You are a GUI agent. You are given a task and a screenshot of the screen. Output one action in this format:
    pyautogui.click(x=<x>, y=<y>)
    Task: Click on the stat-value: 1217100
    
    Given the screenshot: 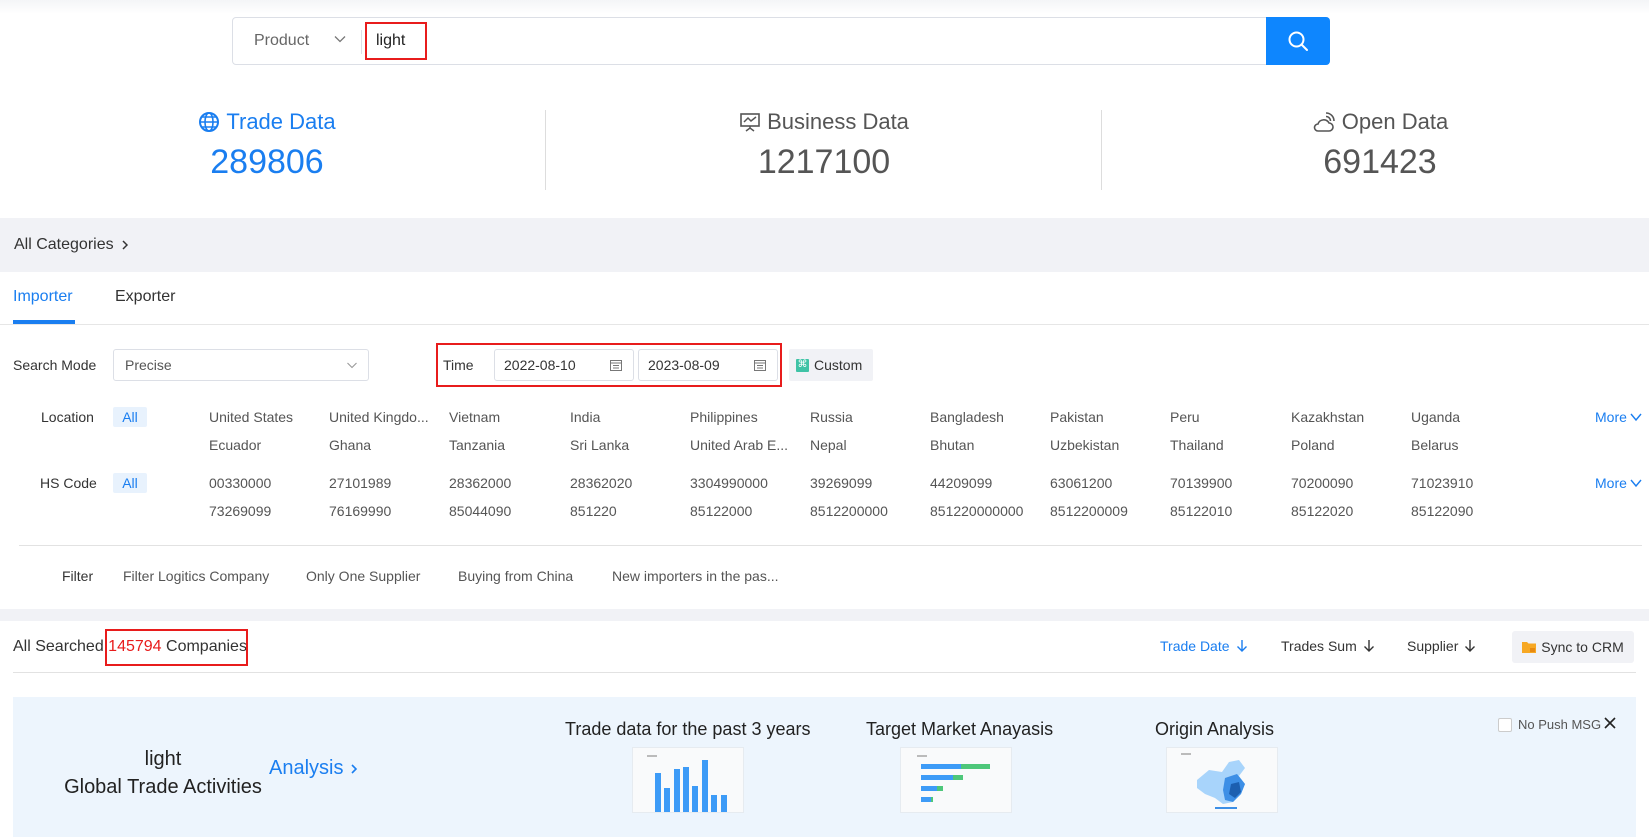 What is the action you would take?
    pyautogui.click(x=824, y=162)
    